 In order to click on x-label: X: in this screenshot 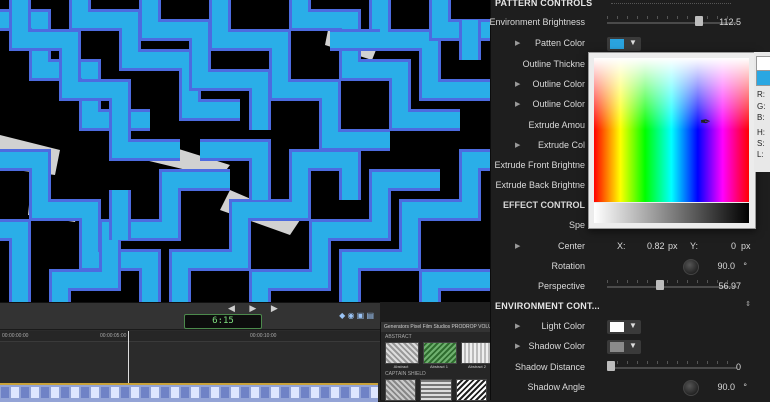, I will do `click(621, 246)`.